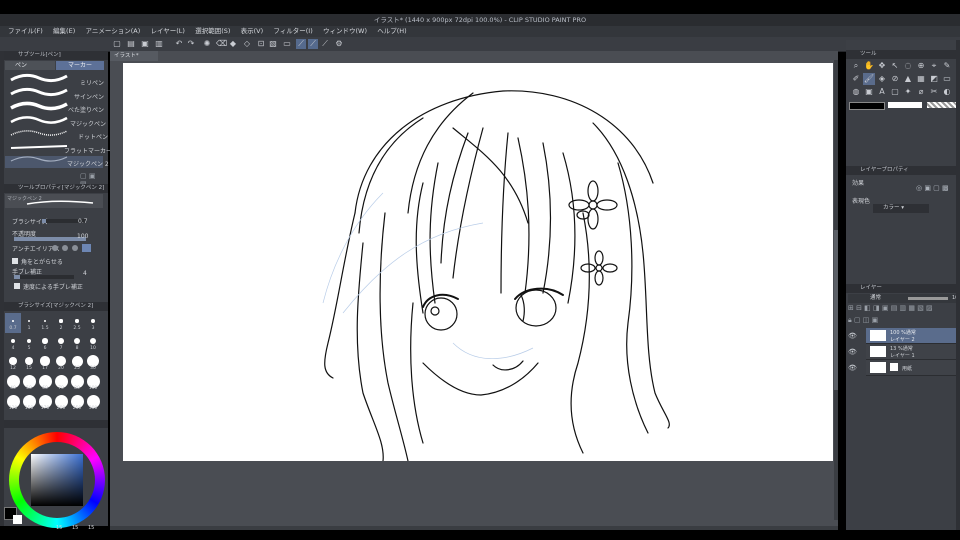 Image resolution: width=960 pixels, height=540 pixels. What do you see at coordinates (882, 66) in the screenshot?
I see `tool-icon: ✥` at bounding box center [882, 66].